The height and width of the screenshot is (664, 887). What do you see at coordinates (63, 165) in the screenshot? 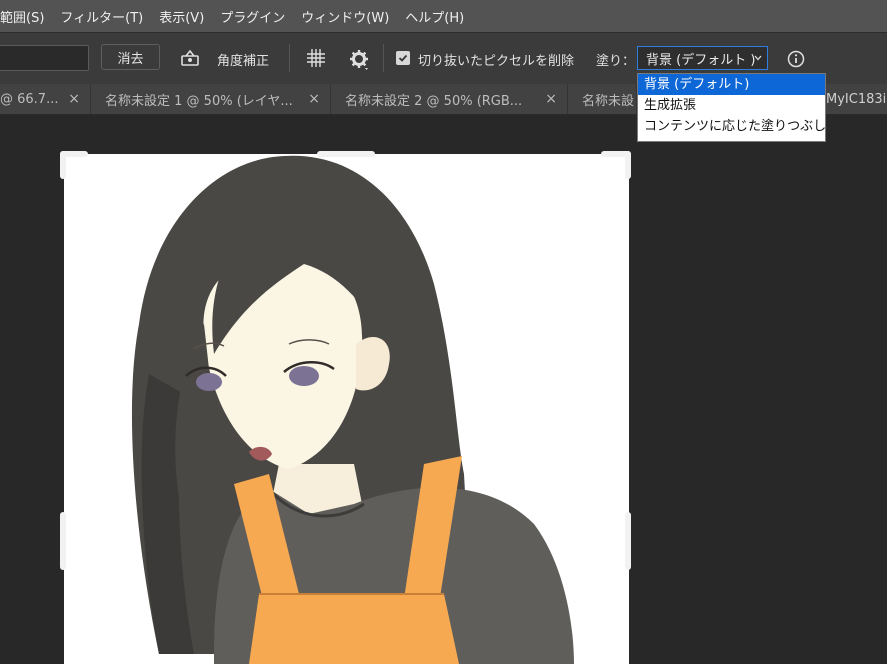
I see `crop-handle-top-left-v` at bounding box center [63, 165].